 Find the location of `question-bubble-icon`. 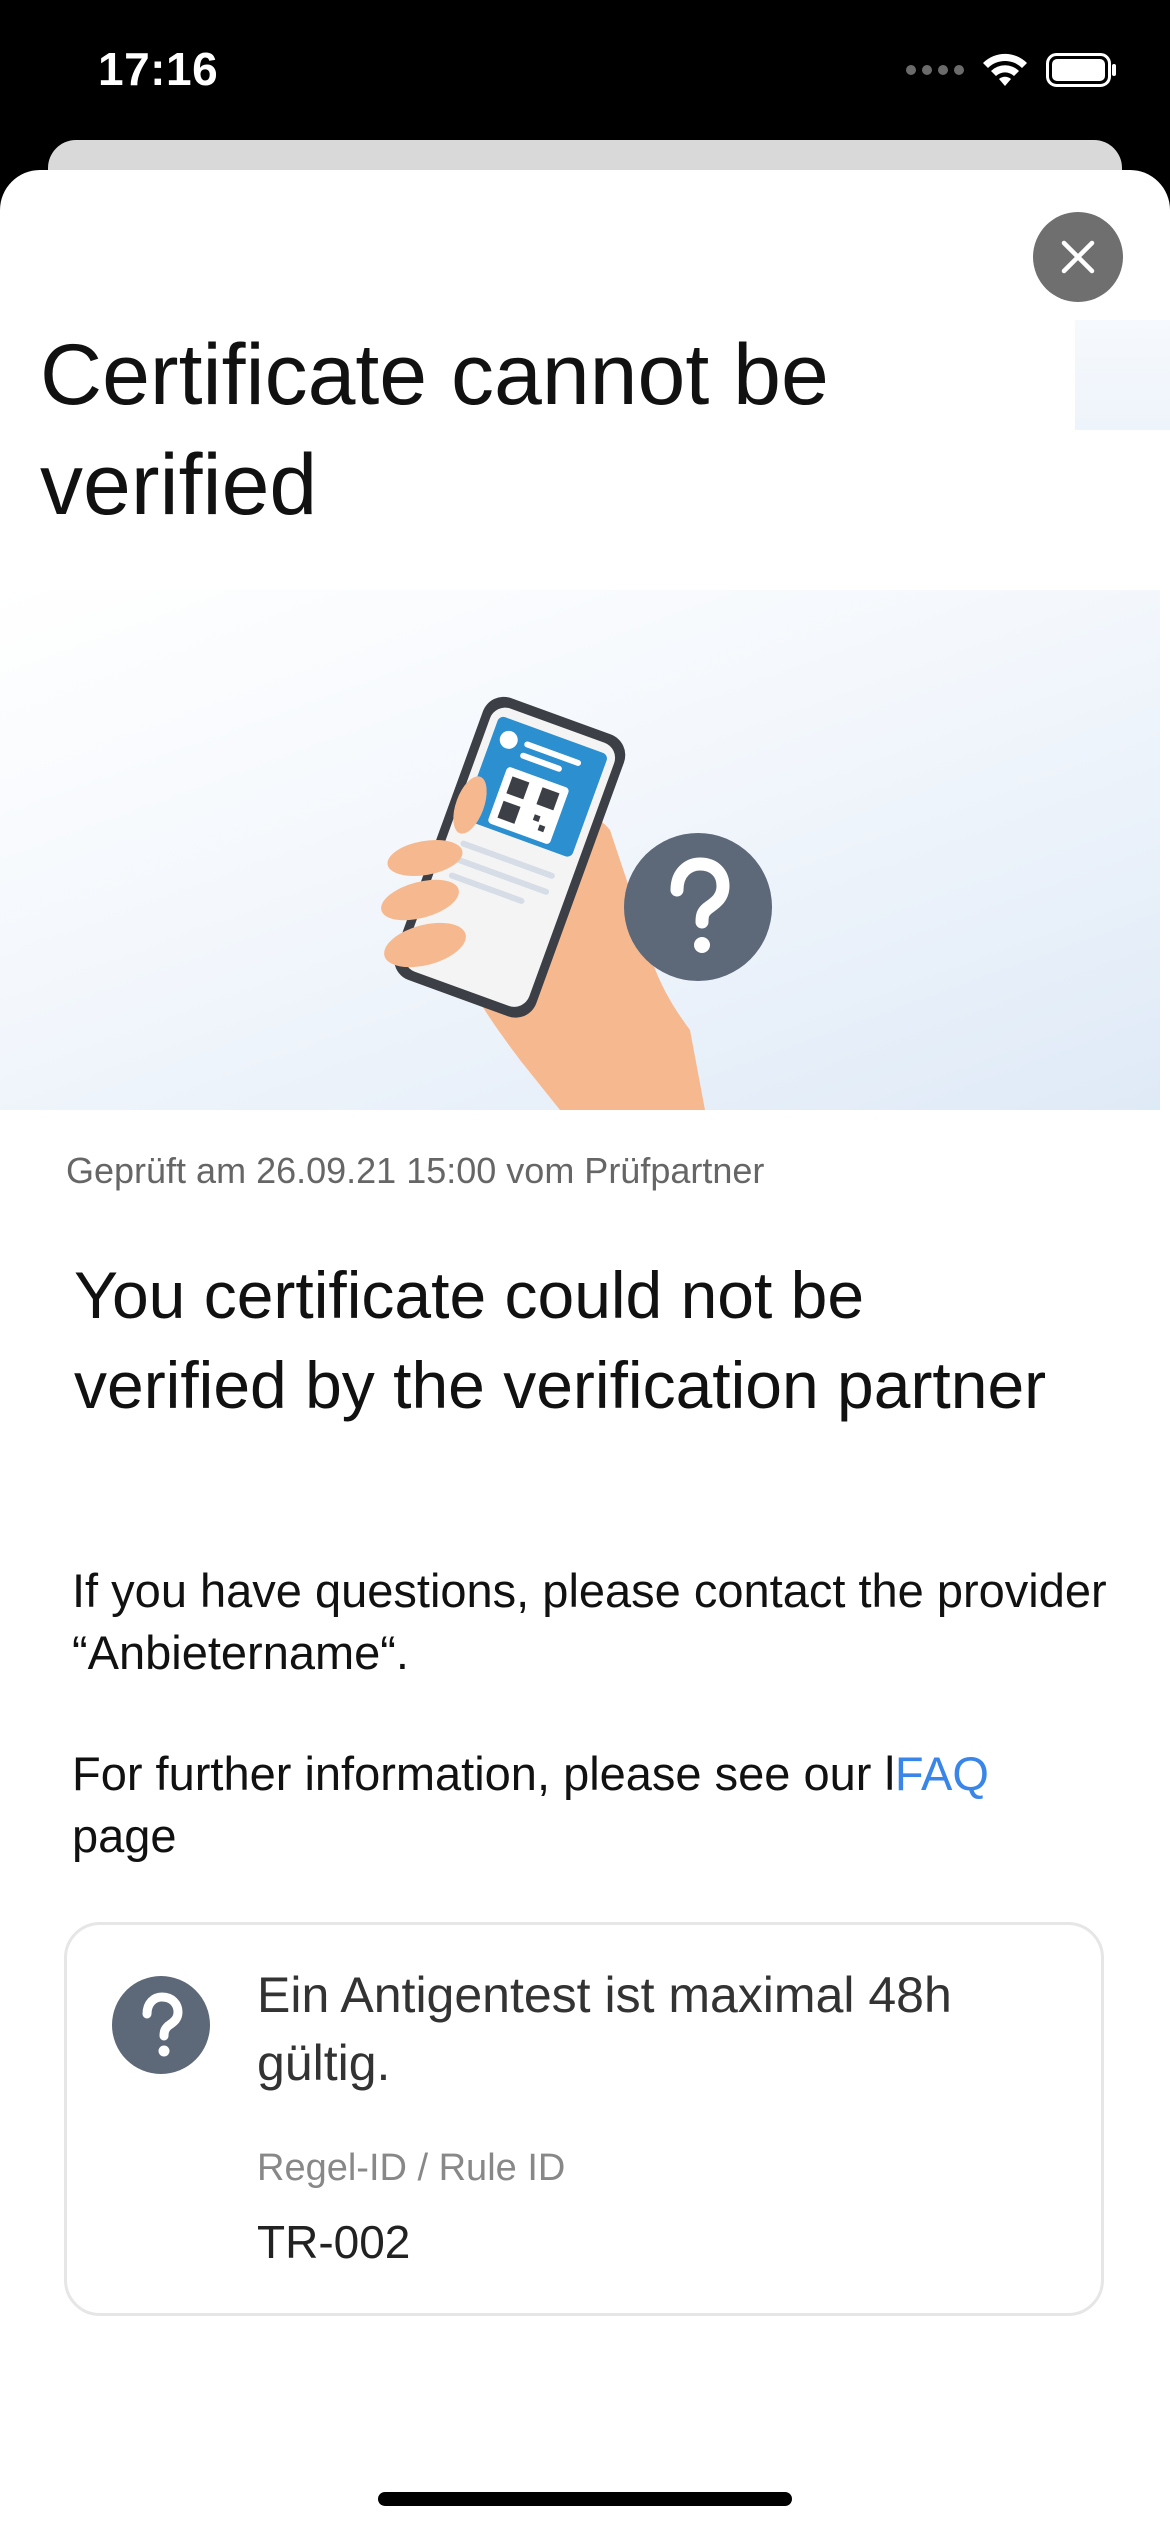

question-bubble-icon is located at coordinates (698, 907).